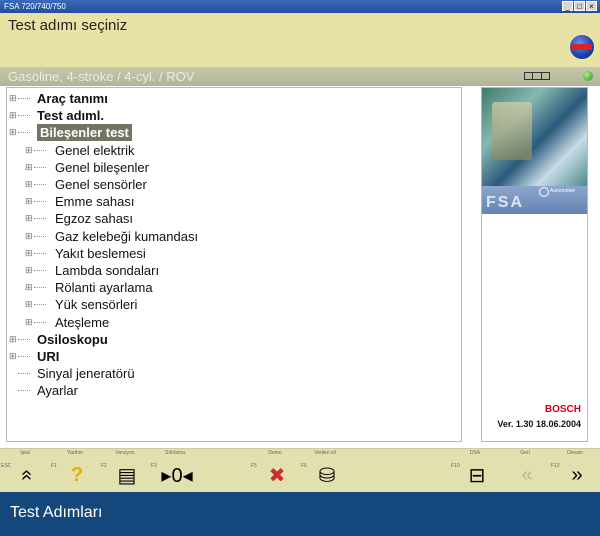 This screenshot has width=600, height=536. What do you see at coordinates (475, 453) in the screenshot?
I see `function-key-label: DSA` at bounding box center [475, 453].